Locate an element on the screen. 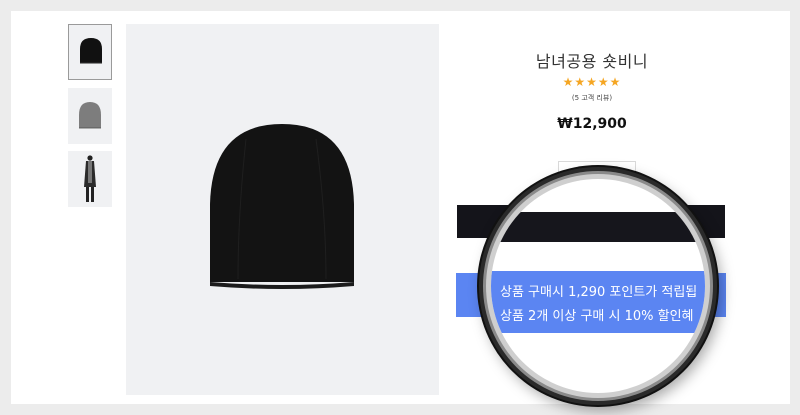  review-count: (5 고객 리뷰) is located at coordinates (592, 98).